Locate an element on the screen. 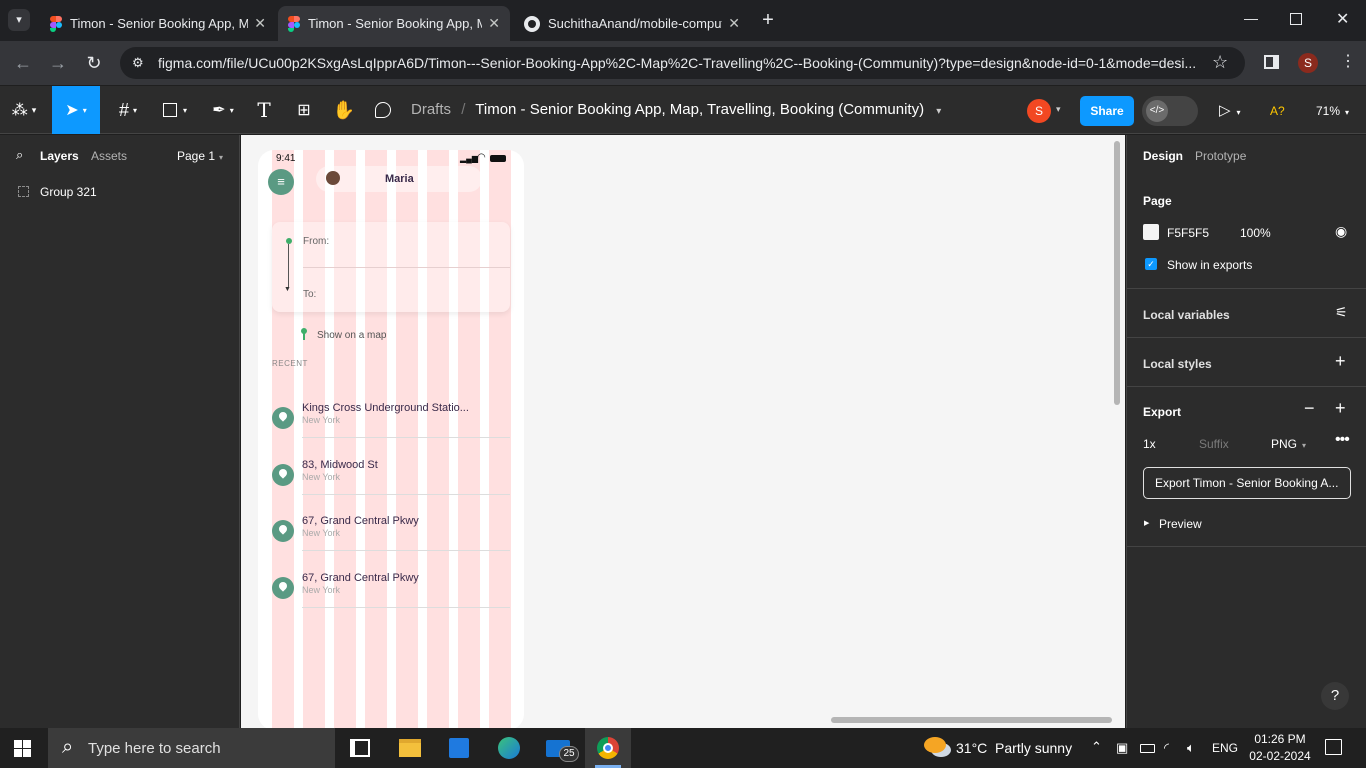  task-view-icon is located at coordinates (360, 748).